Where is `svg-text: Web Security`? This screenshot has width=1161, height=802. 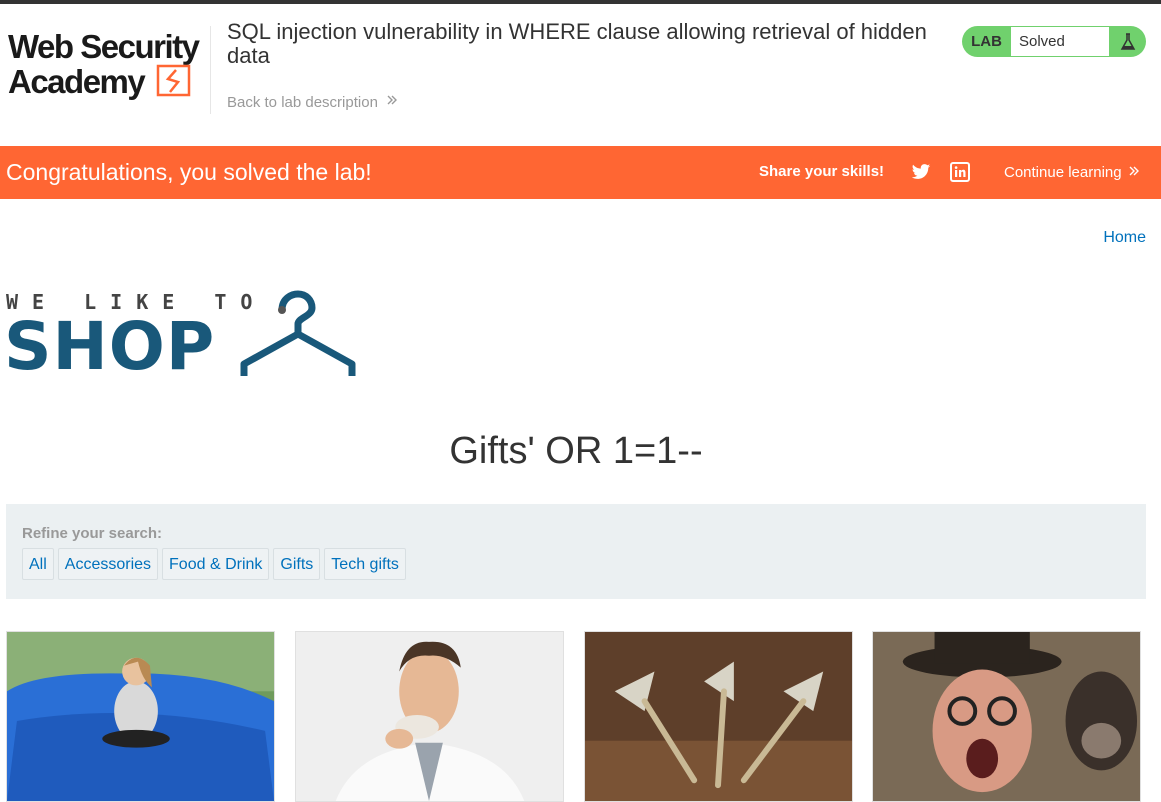 svg-text: Web Security is located at coordinates (104, 46).